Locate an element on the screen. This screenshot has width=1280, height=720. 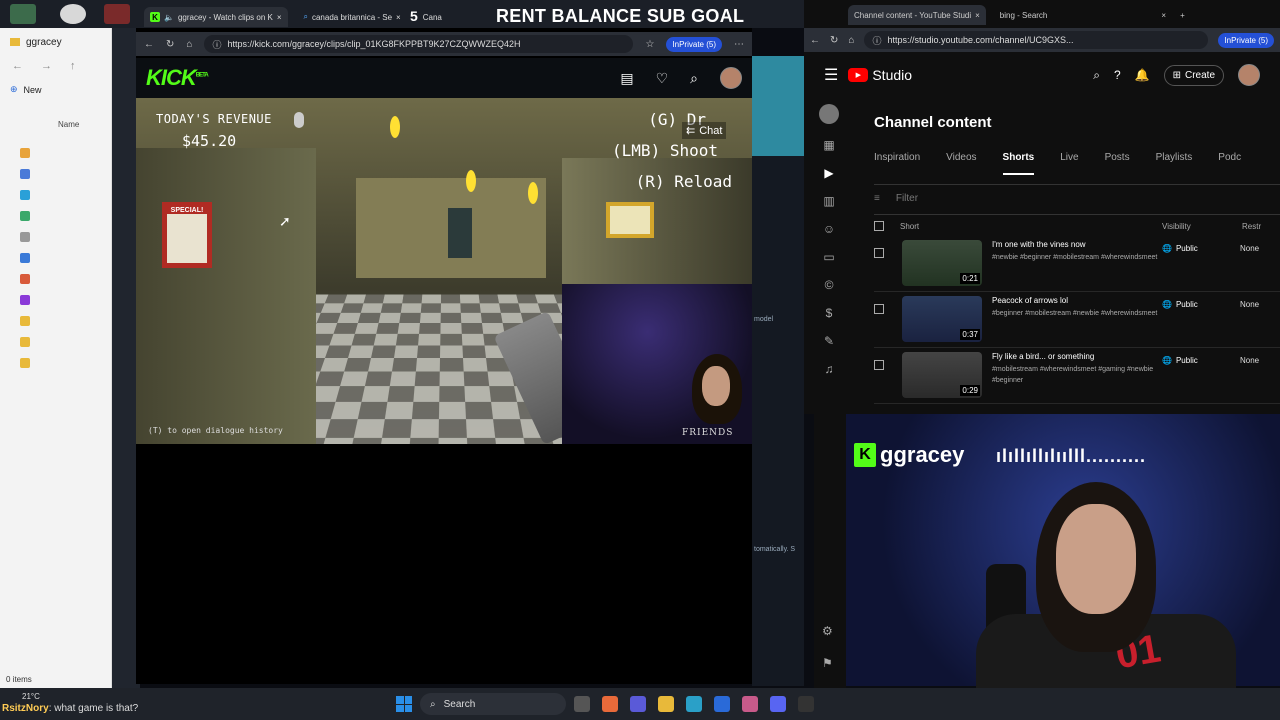
desktop-icon is located at coordinates (25, 195).